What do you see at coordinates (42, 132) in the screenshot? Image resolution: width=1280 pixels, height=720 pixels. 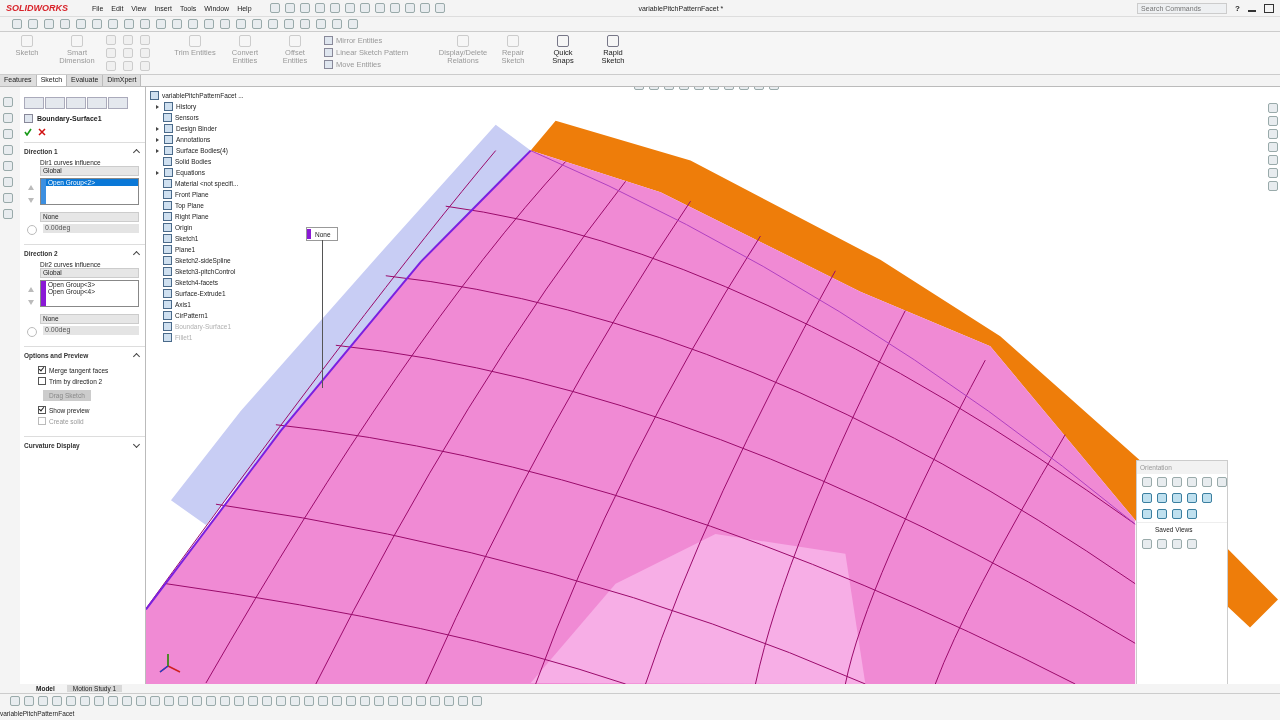 I see `cancel-icon` at bounding box center [42, 132].